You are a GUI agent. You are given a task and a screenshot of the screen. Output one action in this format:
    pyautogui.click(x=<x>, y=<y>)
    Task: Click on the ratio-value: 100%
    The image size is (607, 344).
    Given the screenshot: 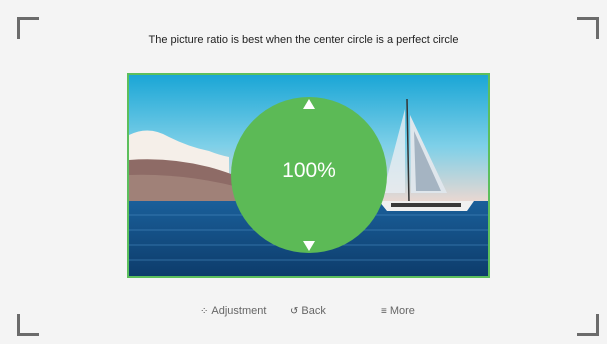 What is the action you would take?
    pyautogui.click(x=309, y=170)
    